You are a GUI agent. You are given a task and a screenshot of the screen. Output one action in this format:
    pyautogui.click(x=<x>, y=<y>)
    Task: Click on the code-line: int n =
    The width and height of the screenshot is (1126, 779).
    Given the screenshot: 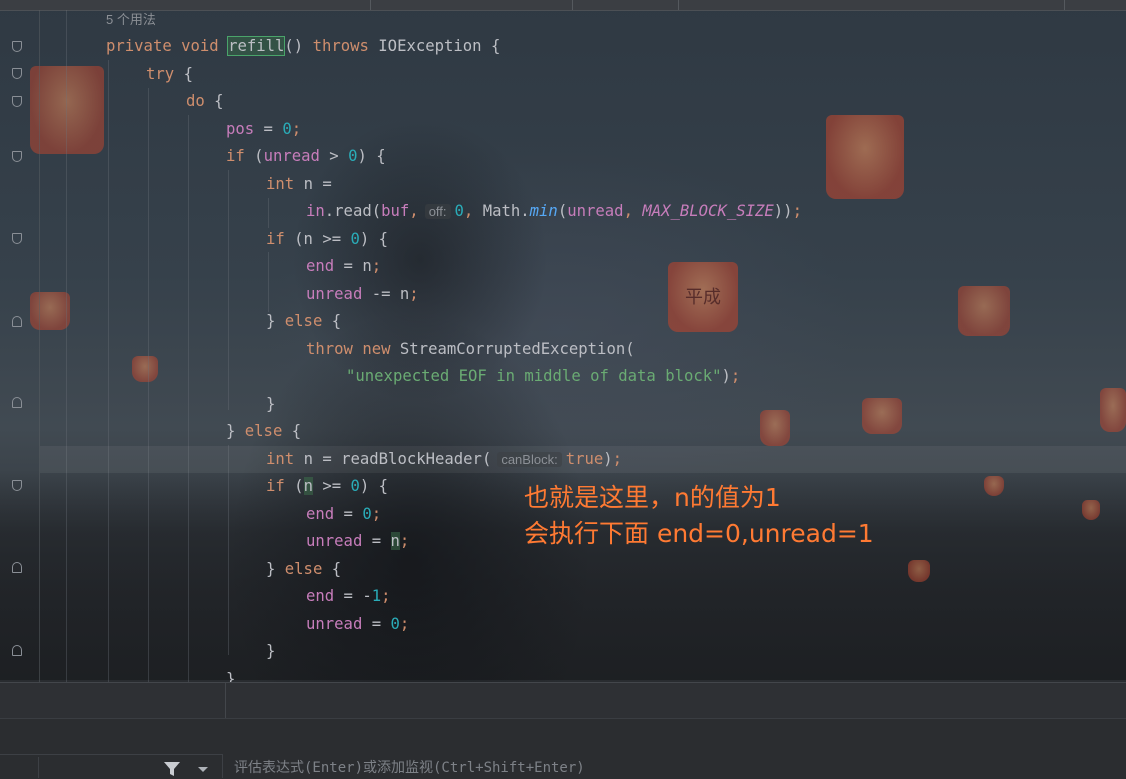 What is the action you would take?
    pyautogui.click(x=299, y=184)
    